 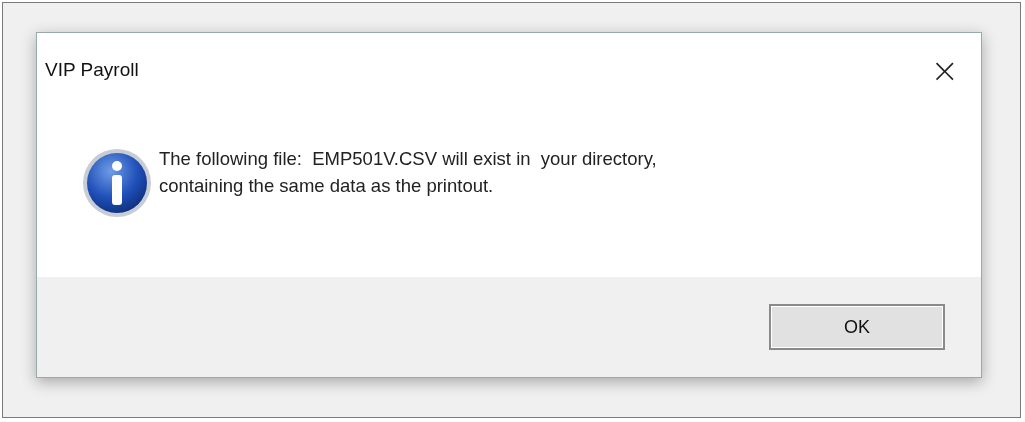 I want to click on information-icon, so click(x=117, y=183).